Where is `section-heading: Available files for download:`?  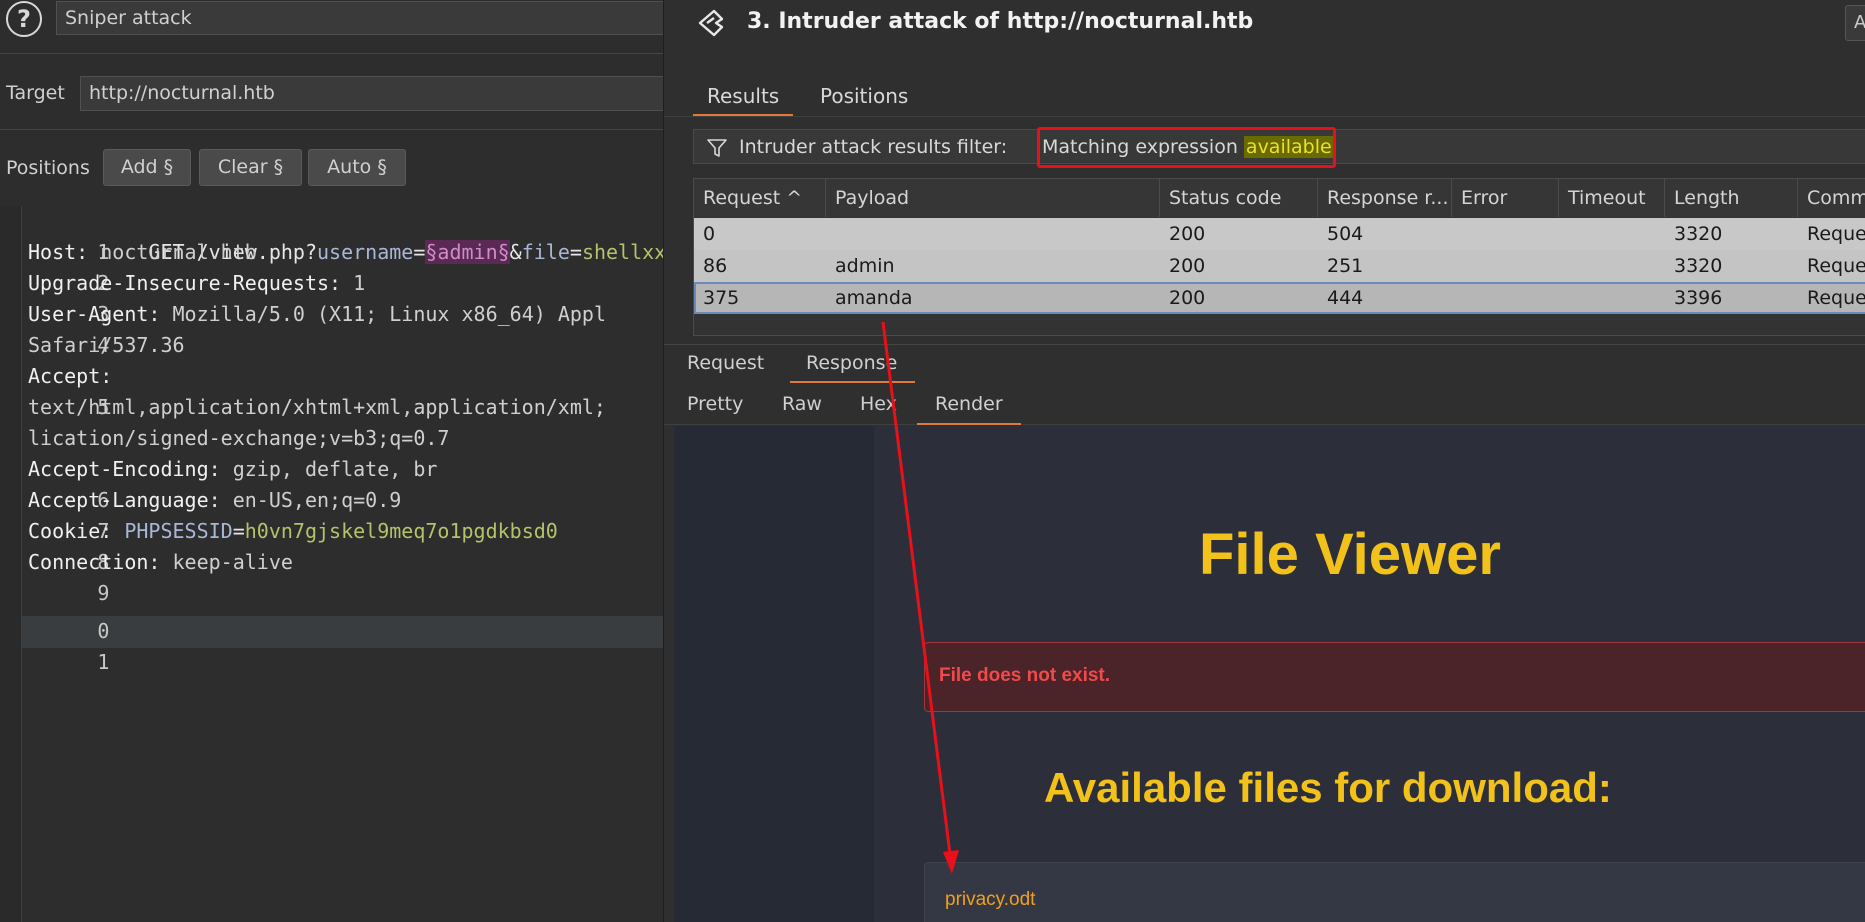 section-heading: Available files for download: is located at coordinates (1328, 787).